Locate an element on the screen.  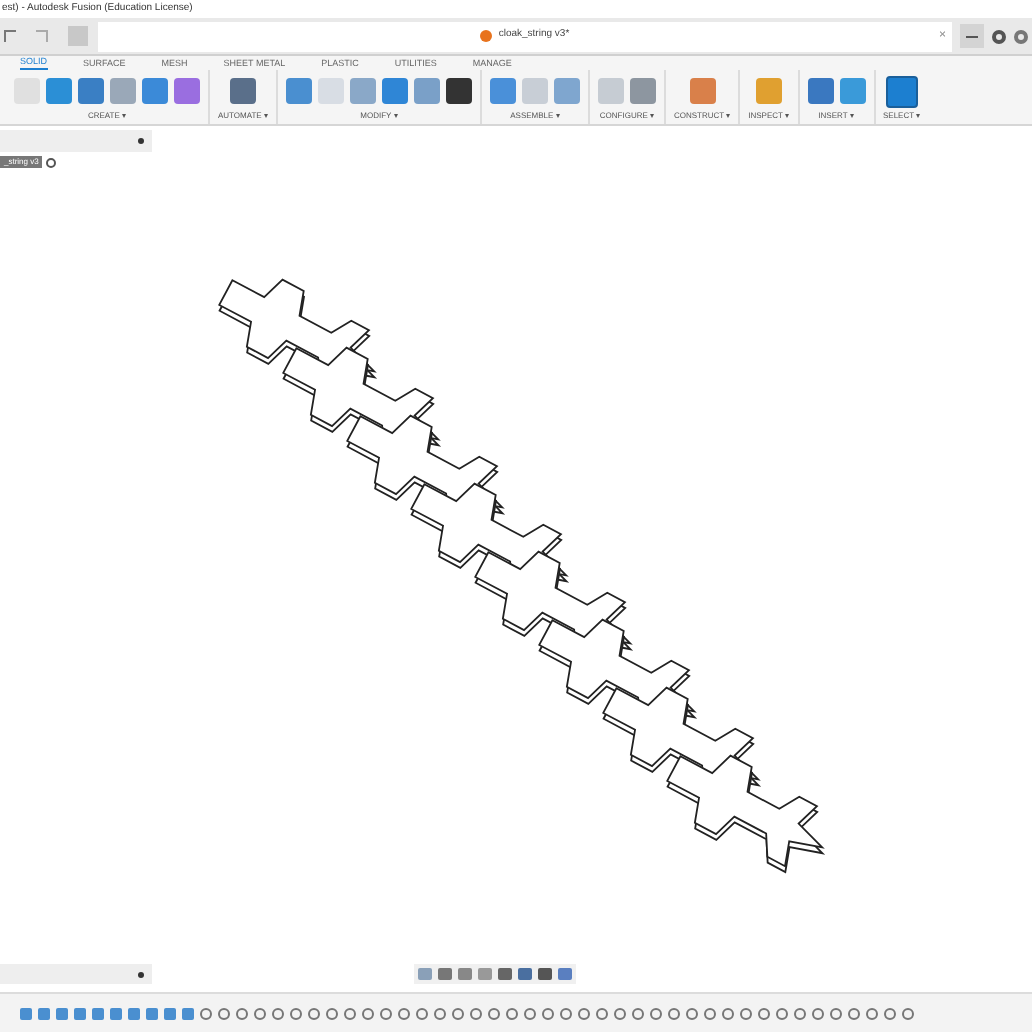
visibility-icon is located at coordinates (51, 162).